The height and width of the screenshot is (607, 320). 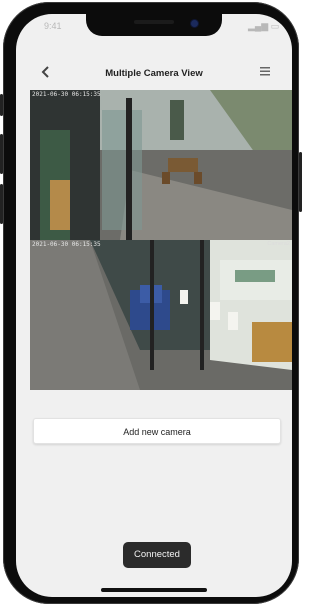 What do you see at coordinates (194, 23) in the screenshot?
I see `front-camera` at bounding box center [194, 23].